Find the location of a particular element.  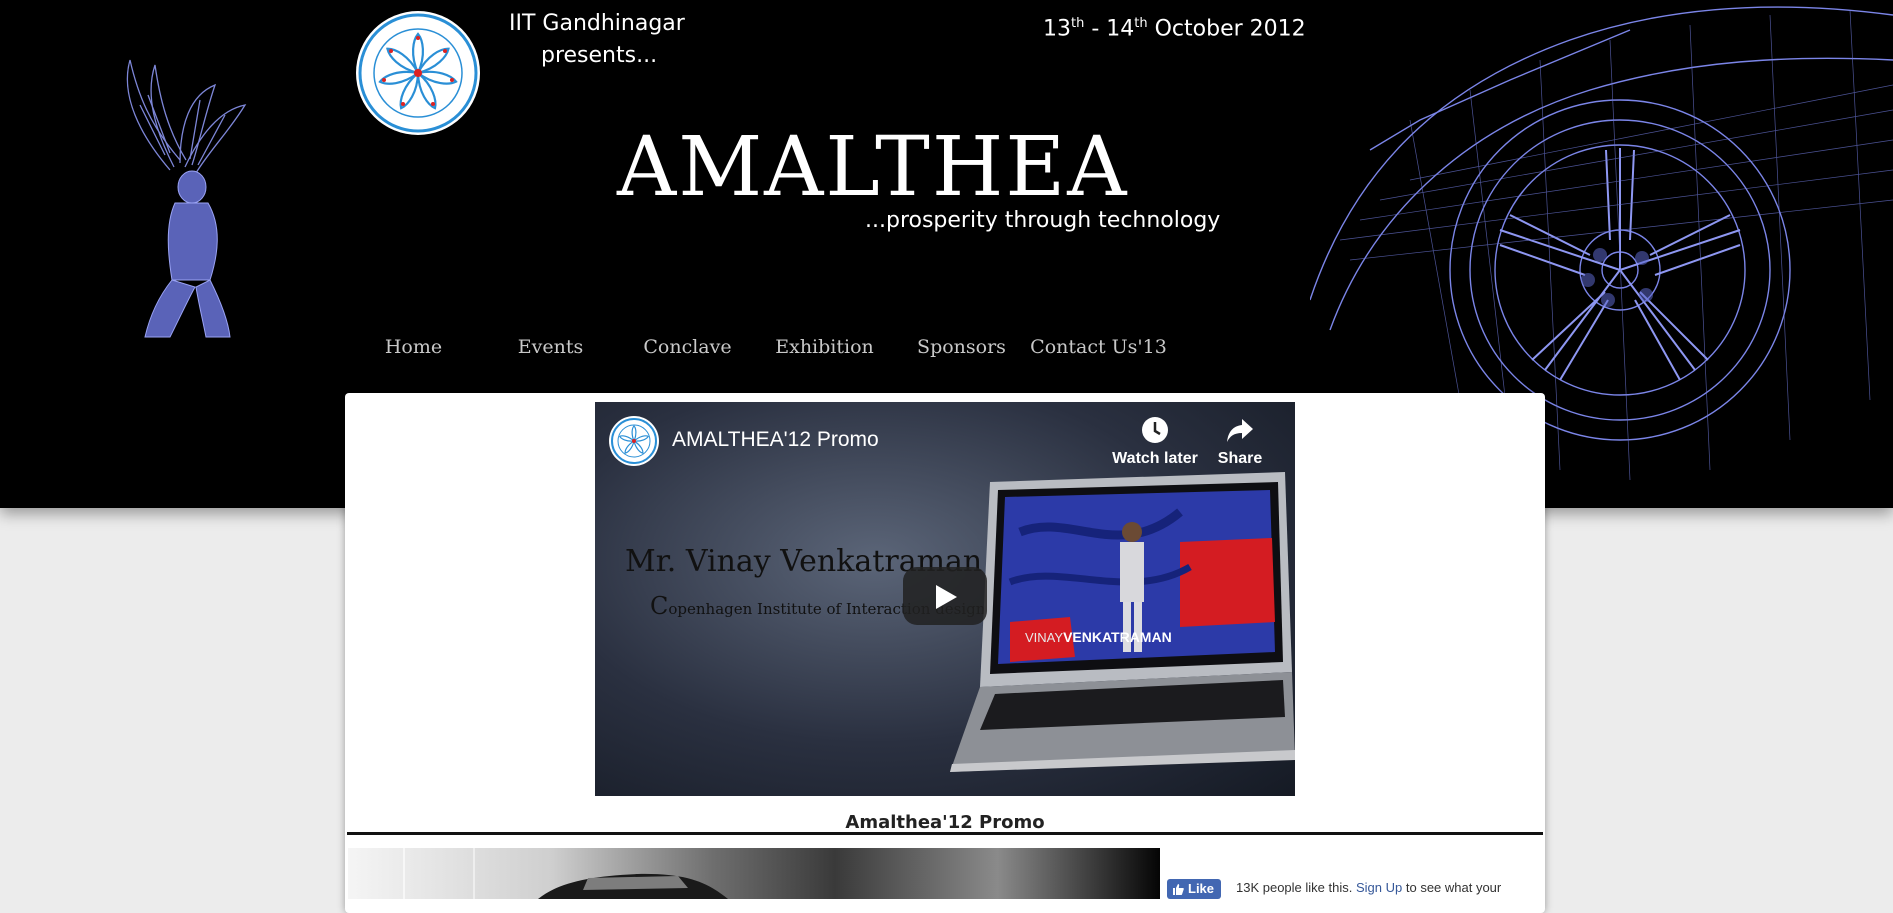

watch-later-label: Watch later is located at coordinates (1155, 458).